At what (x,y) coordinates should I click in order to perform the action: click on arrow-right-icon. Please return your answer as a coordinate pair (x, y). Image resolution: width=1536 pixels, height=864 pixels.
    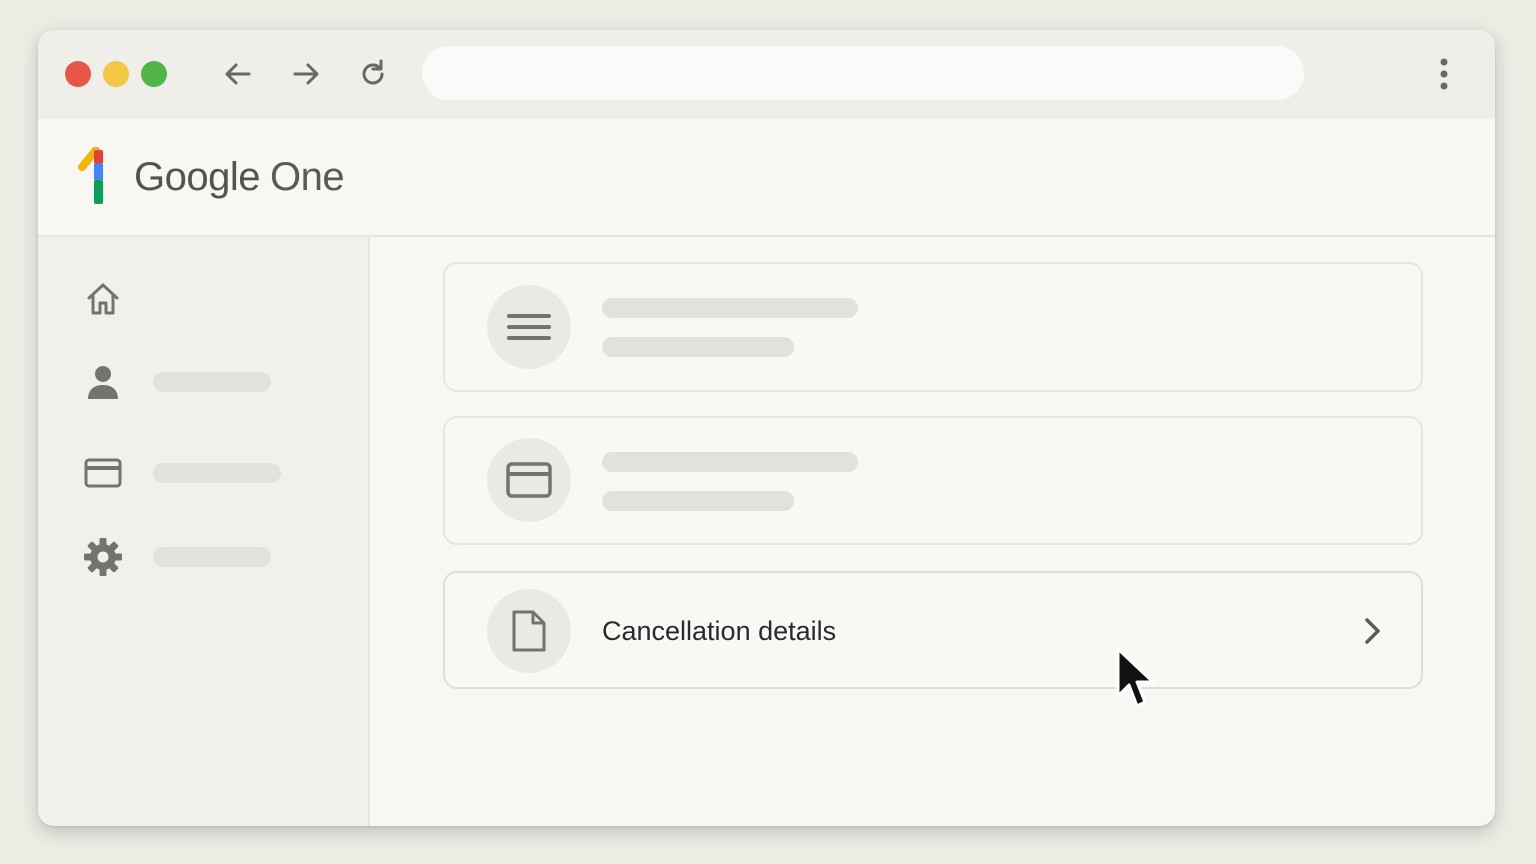
    Looking at the image, I should click on (306, 74).